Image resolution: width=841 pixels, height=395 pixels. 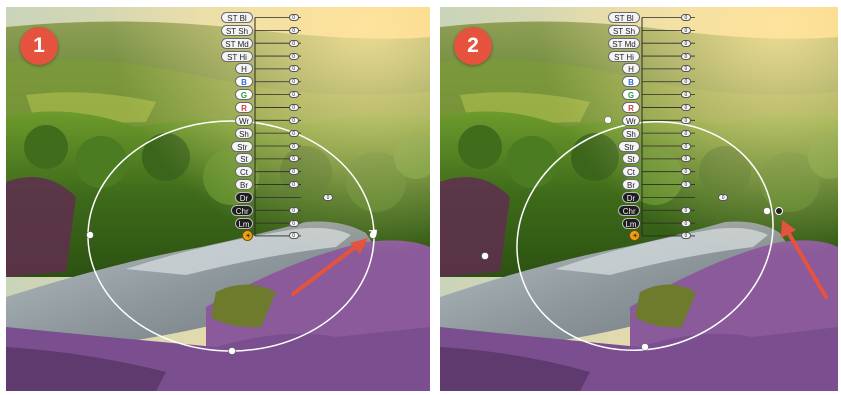 I want to click on adjustment-tree, so click(x=668, y=127).